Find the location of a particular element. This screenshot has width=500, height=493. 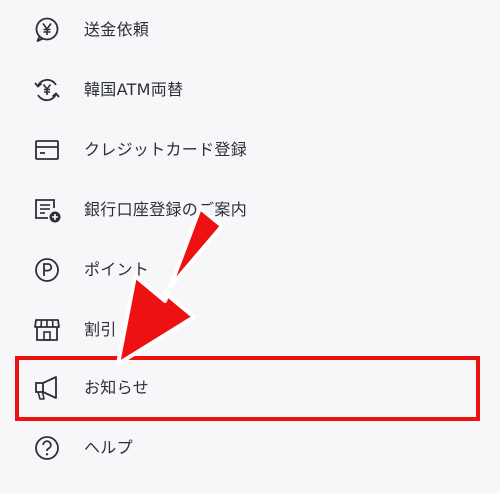

menu-item-label: 韓国ATM両替 is located at coordinates (134, 89).